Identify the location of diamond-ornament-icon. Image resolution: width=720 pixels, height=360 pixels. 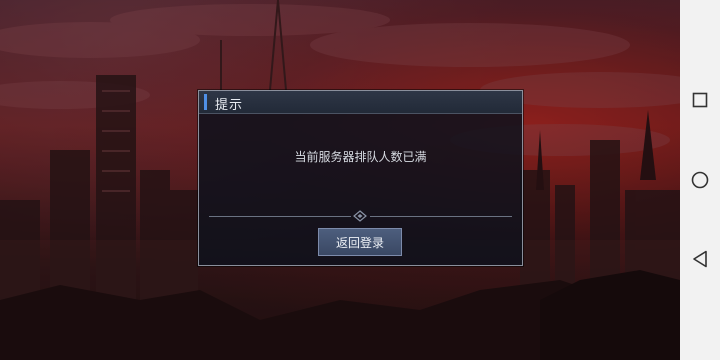
(360, 216).